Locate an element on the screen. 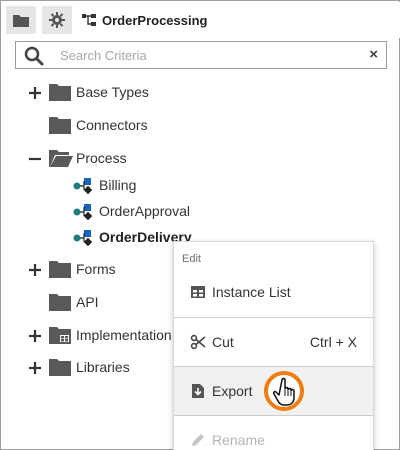 The height and width of the screenshot is (450, 400). tree-item-label: API is located at coordinates (87, 302).